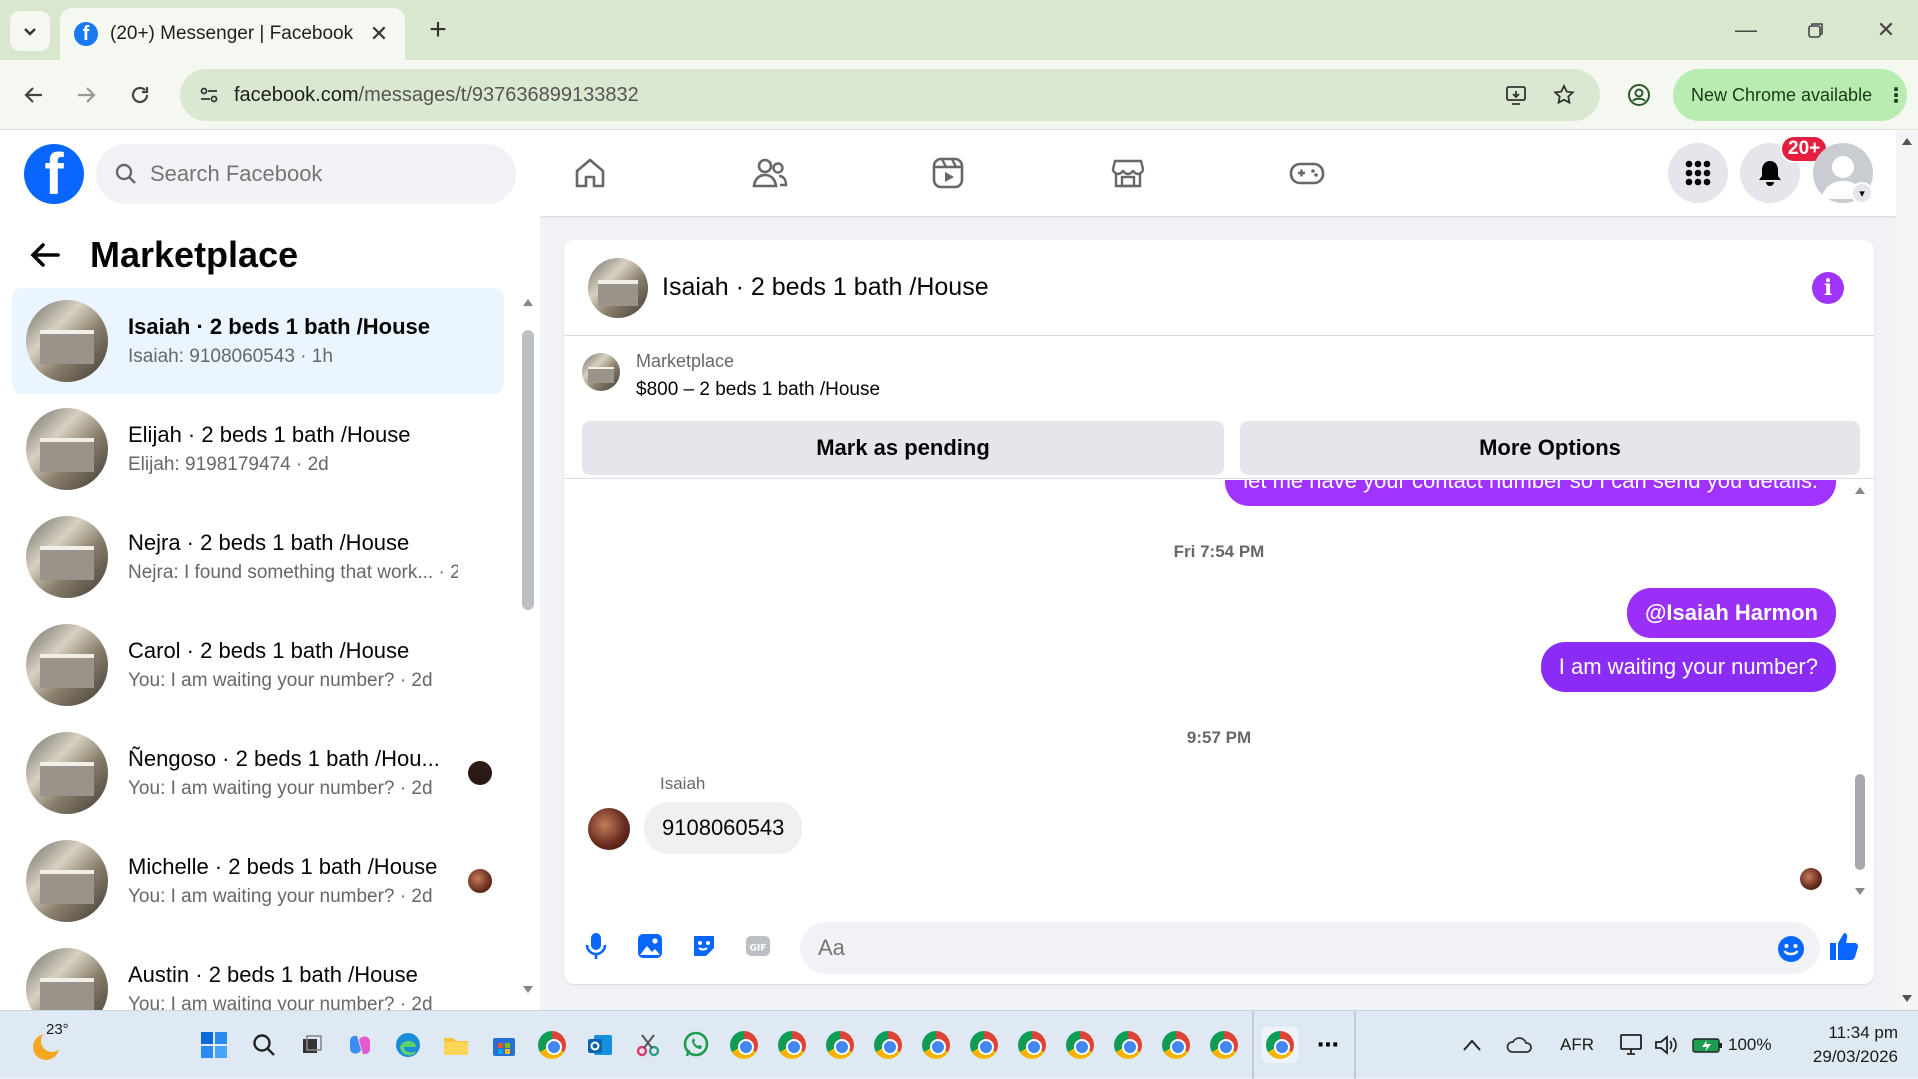 This screenshot has width=1918, height=1079. Describe the element at coordinates (232, 34) in the screenshot. I see `browser-tab-active: f (20+) Messenger | Facebook ✕` at that location.